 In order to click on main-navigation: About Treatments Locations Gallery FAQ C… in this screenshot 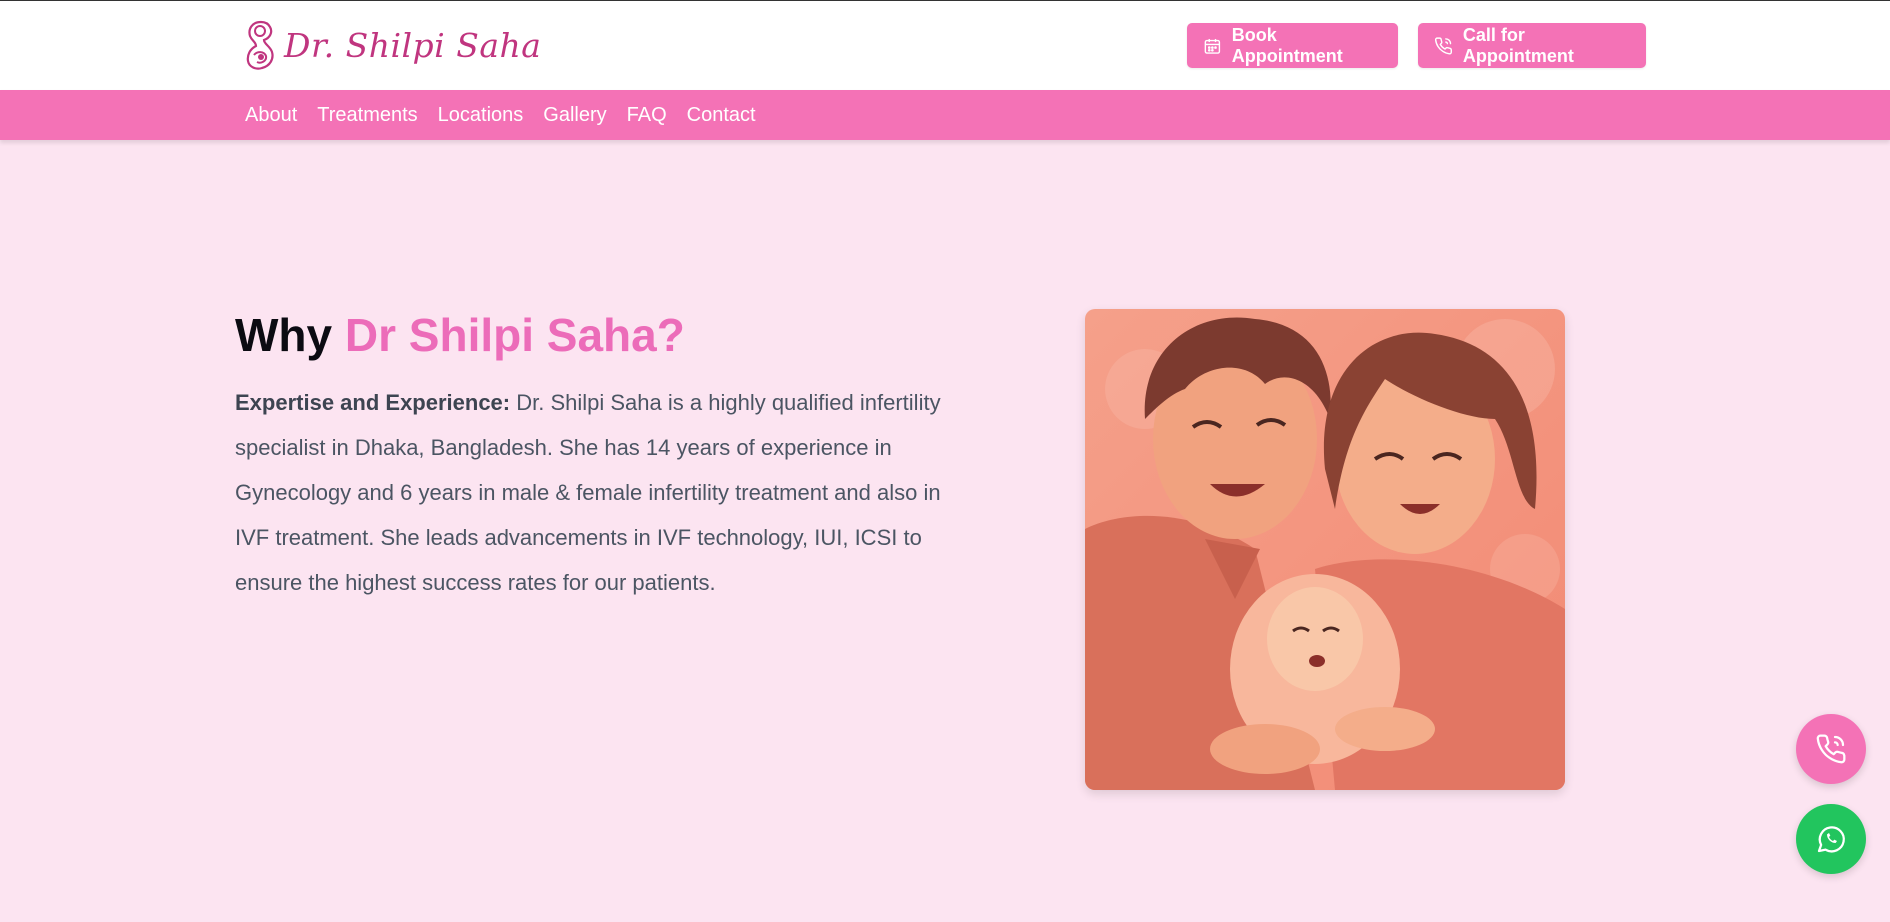, I will do `click(945, 115)`.